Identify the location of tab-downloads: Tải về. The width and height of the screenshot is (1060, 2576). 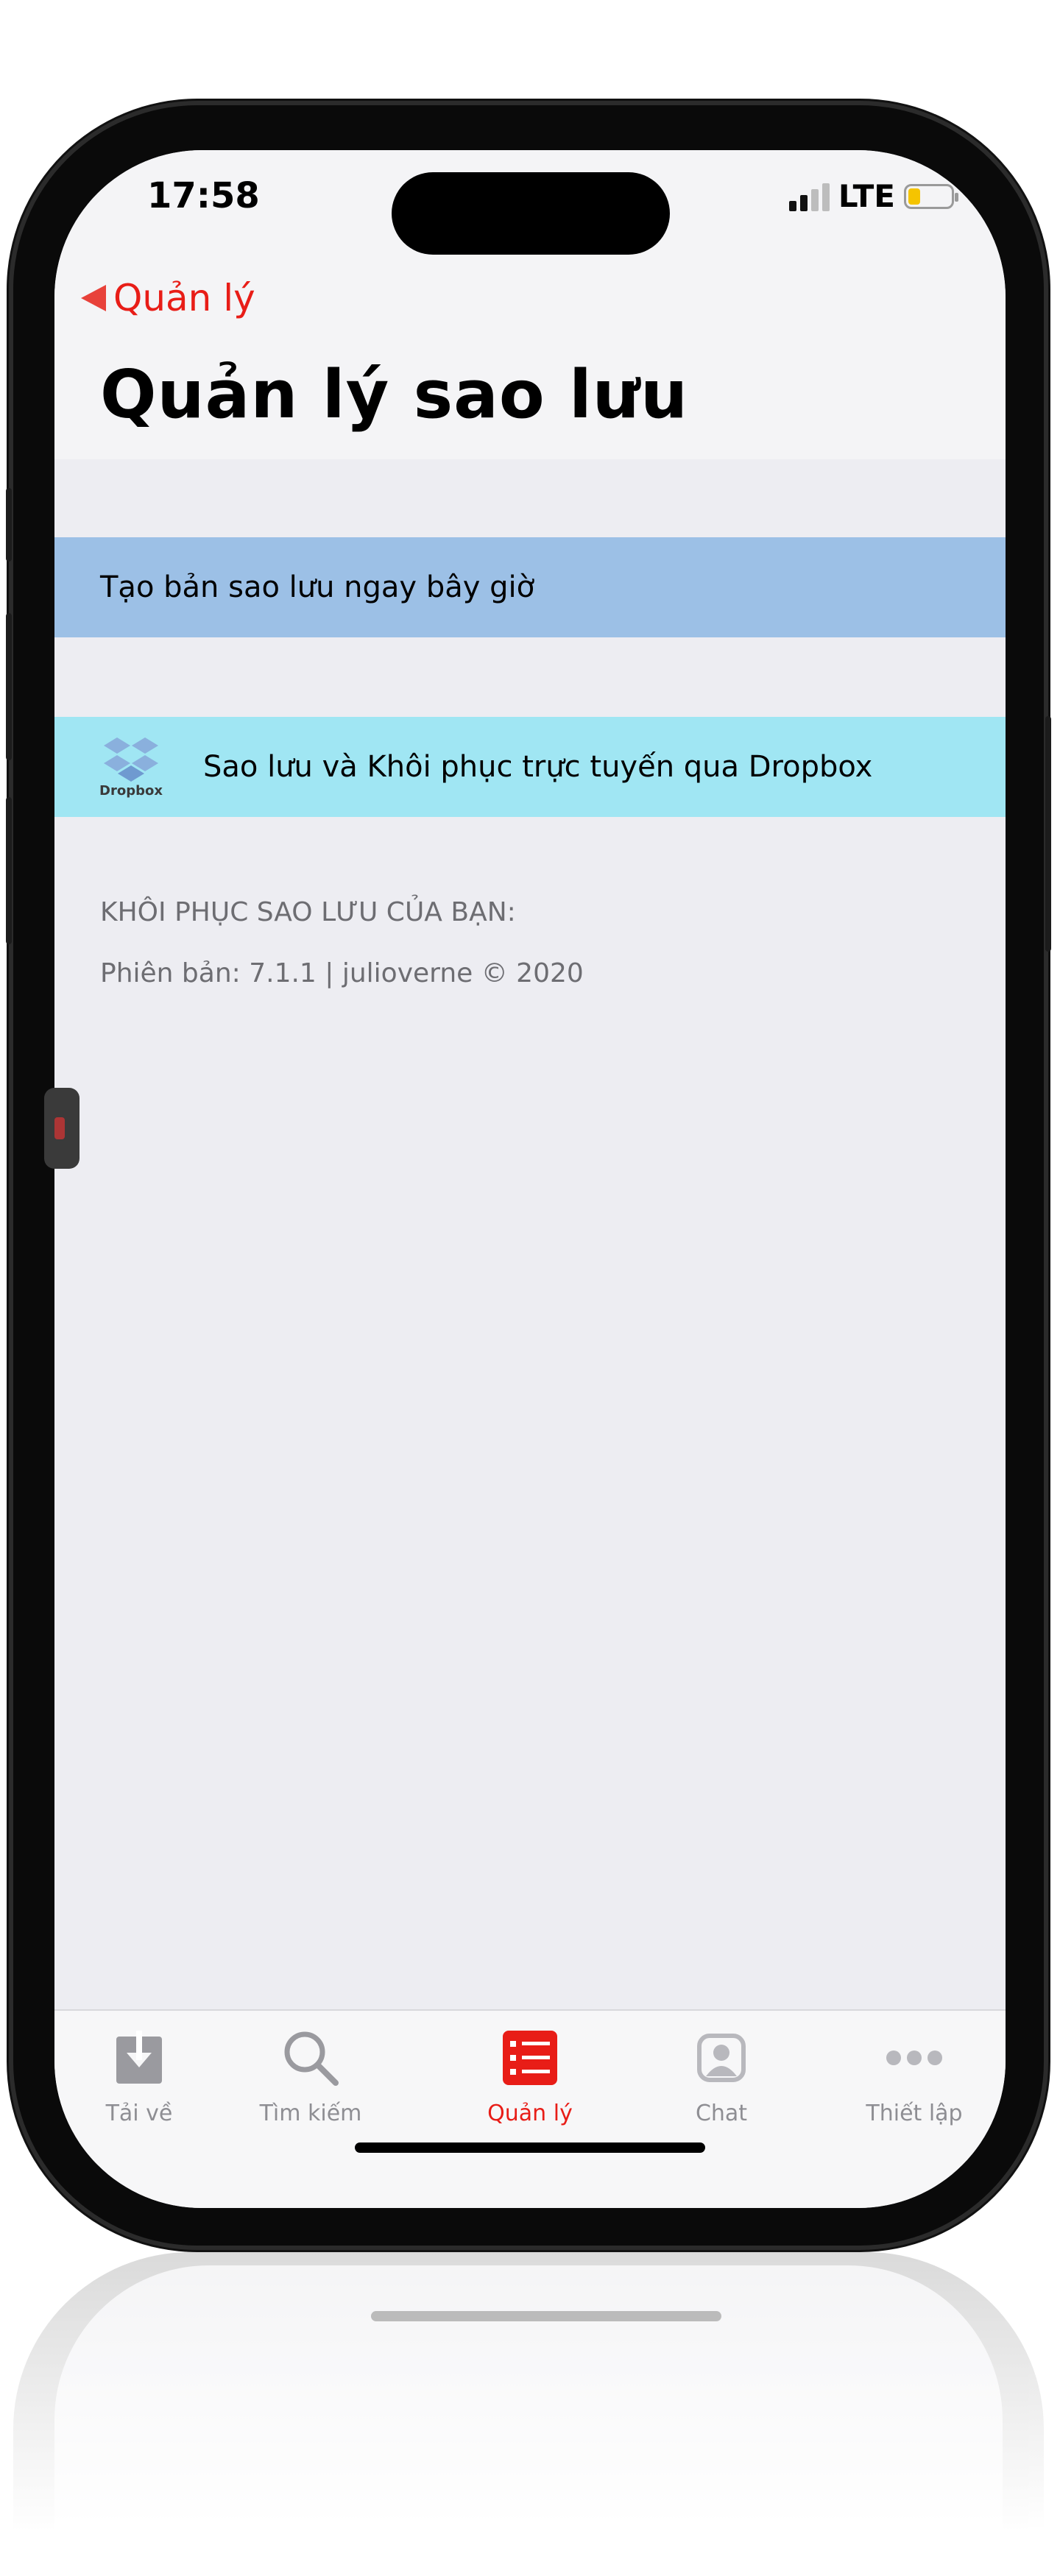
(139, 2076).